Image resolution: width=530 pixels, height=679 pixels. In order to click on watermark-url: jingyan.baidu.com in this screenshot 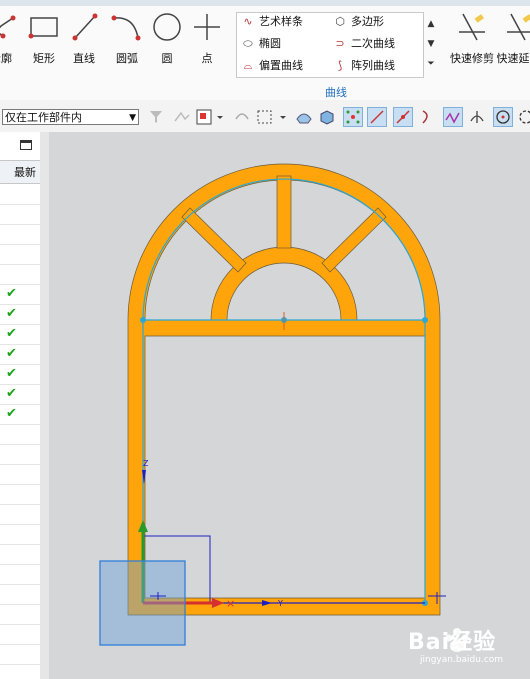, I will do `click(462, 660)`.